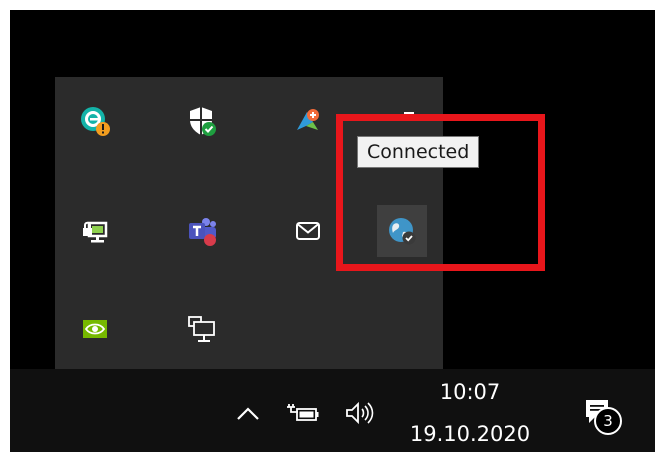 The image size is (655, 452). What do you see at coordinates (608, 421) in the screenshot?
I see `notification-count-badge: 3` at bounding box center [608, 421].